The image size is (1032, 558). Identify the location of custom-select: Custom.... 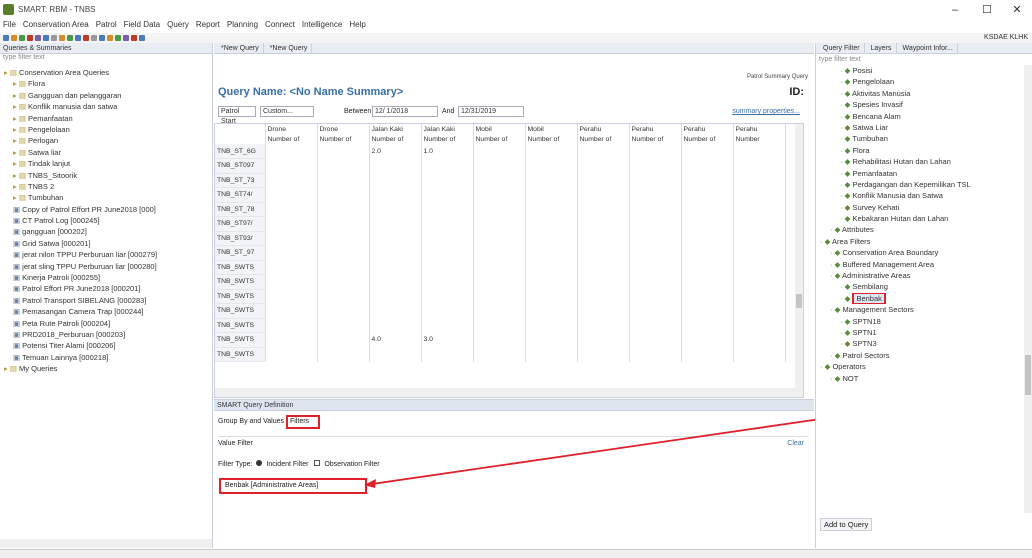
(287, 111).